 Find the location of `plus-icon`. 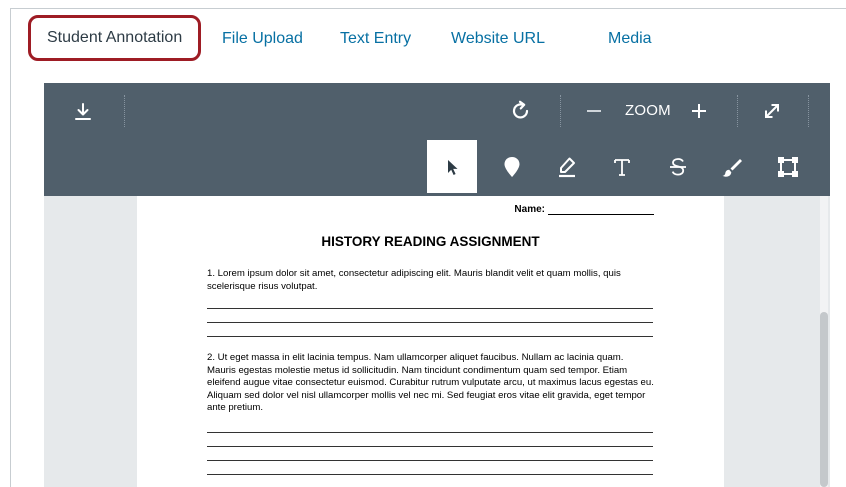

plus-icon is located at coordinates (699, 111).